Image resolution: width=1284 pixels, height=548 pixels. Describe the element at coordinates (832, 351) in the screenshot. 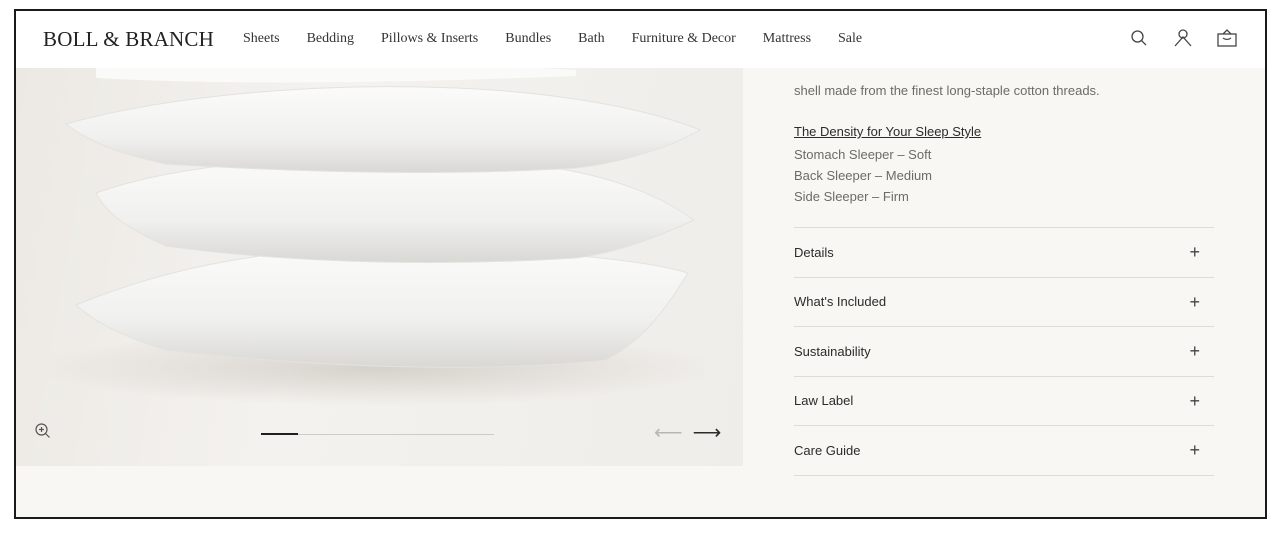

I see `accordion-label: Sustainability` at that location.